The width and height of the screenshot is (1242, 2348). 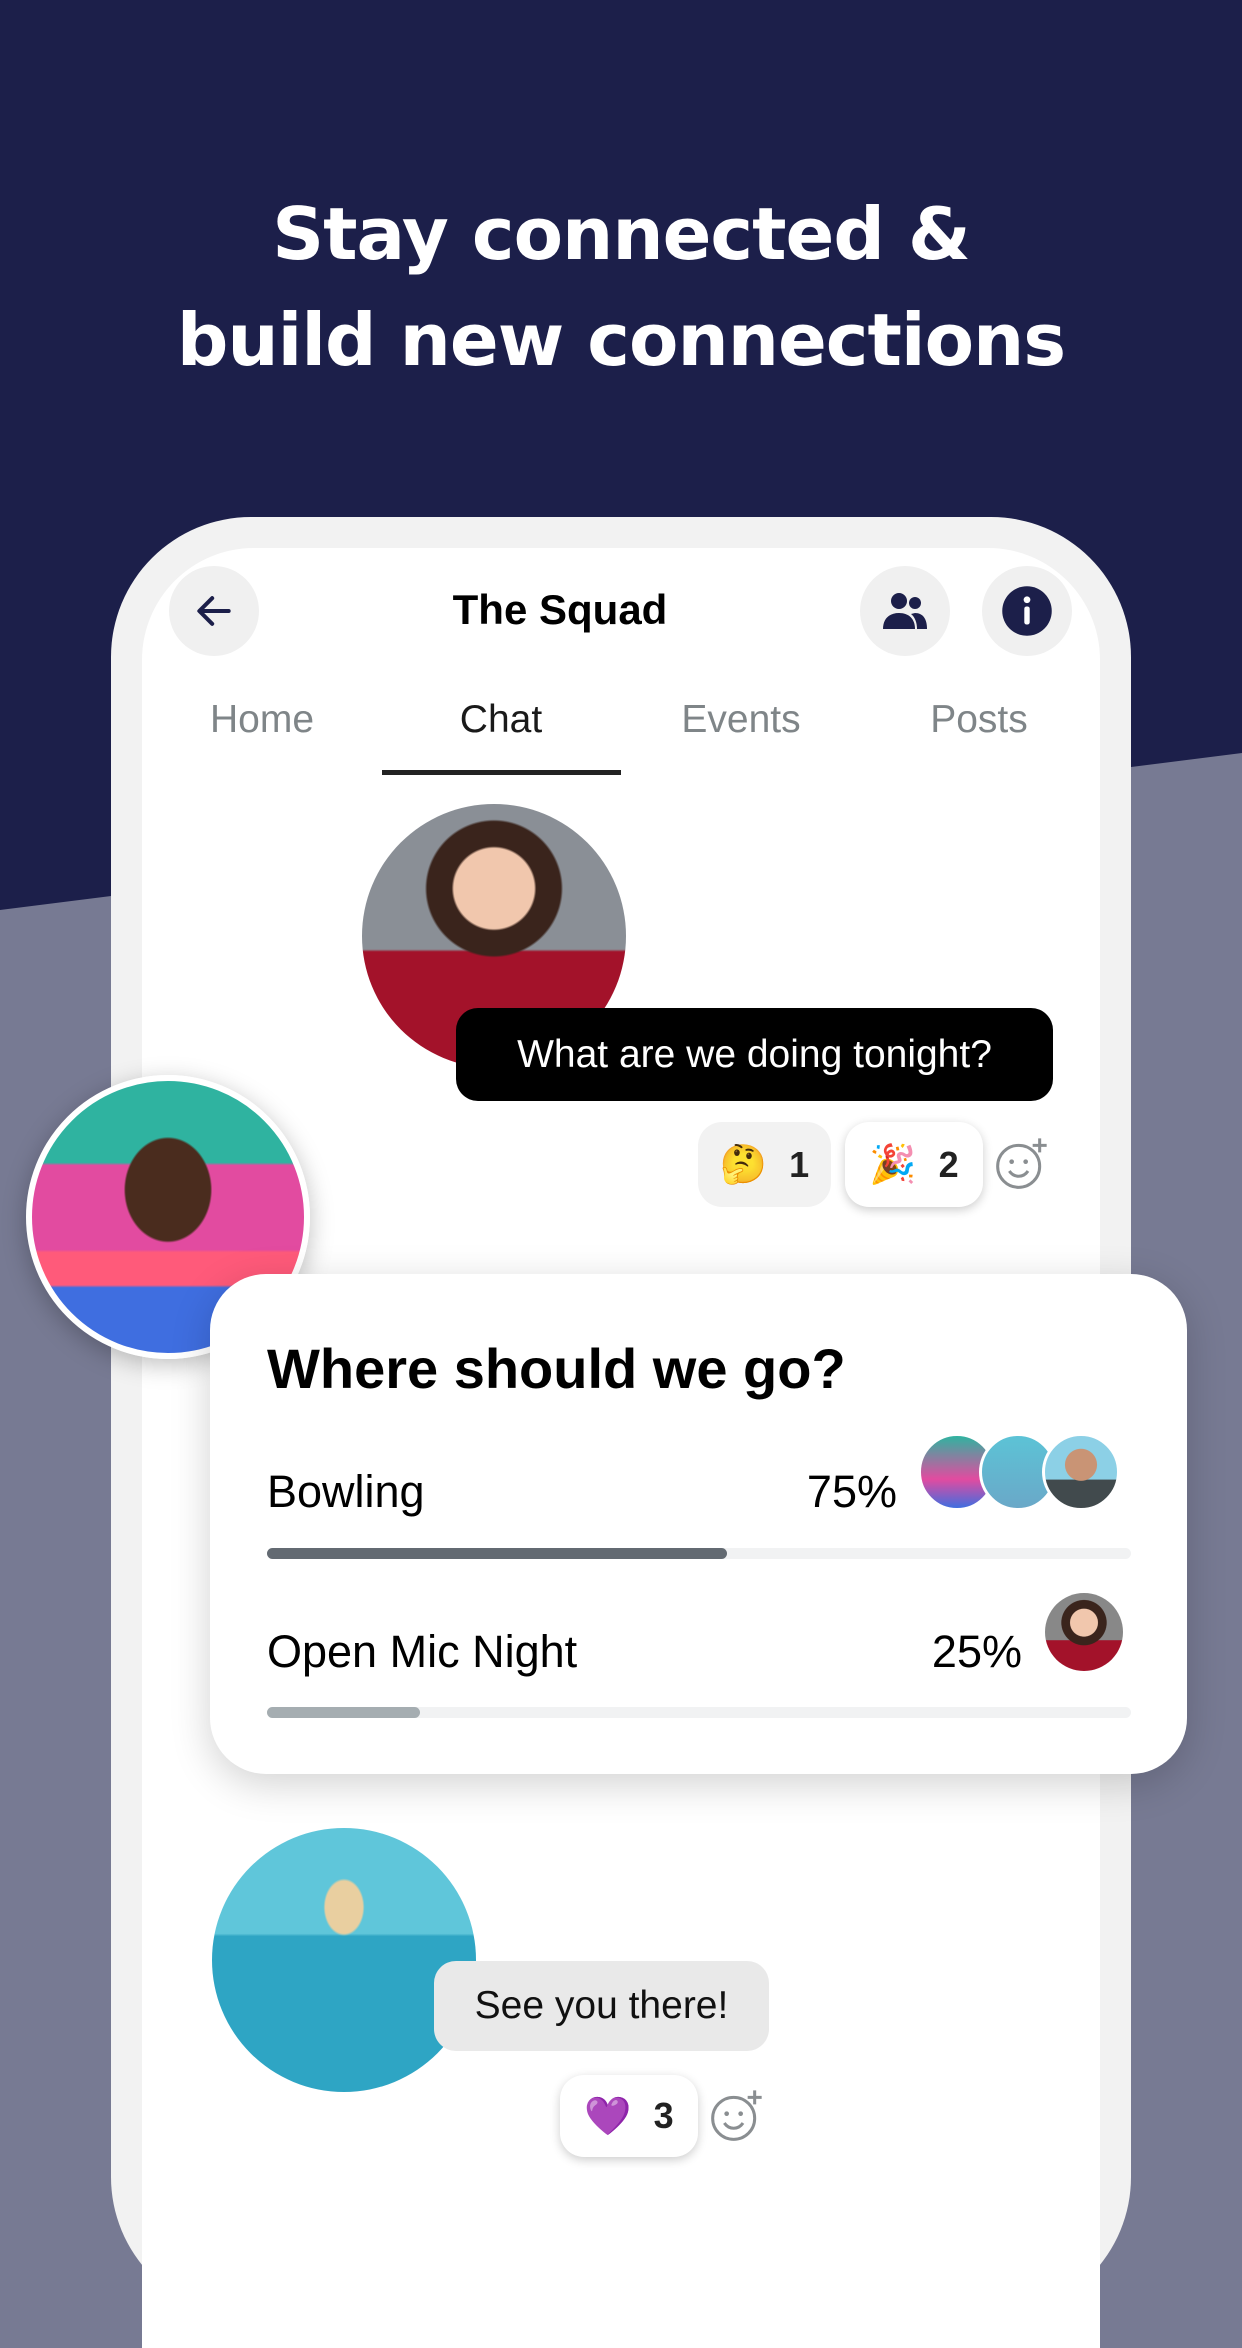 What do you see at coordinates (740, 720) in the screenshot?
I see `tab-events: Events` at bounding box center [740, 720].